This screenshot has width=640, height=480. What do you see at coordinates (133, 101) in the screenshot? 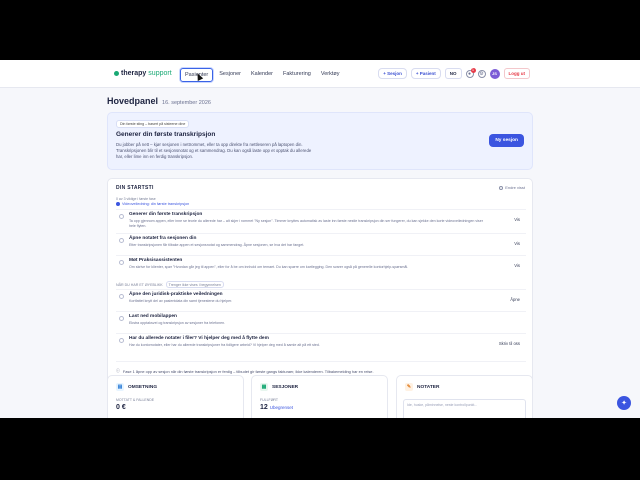
I see `page-title: Hovedpanel` at bounding box center [133, 101].